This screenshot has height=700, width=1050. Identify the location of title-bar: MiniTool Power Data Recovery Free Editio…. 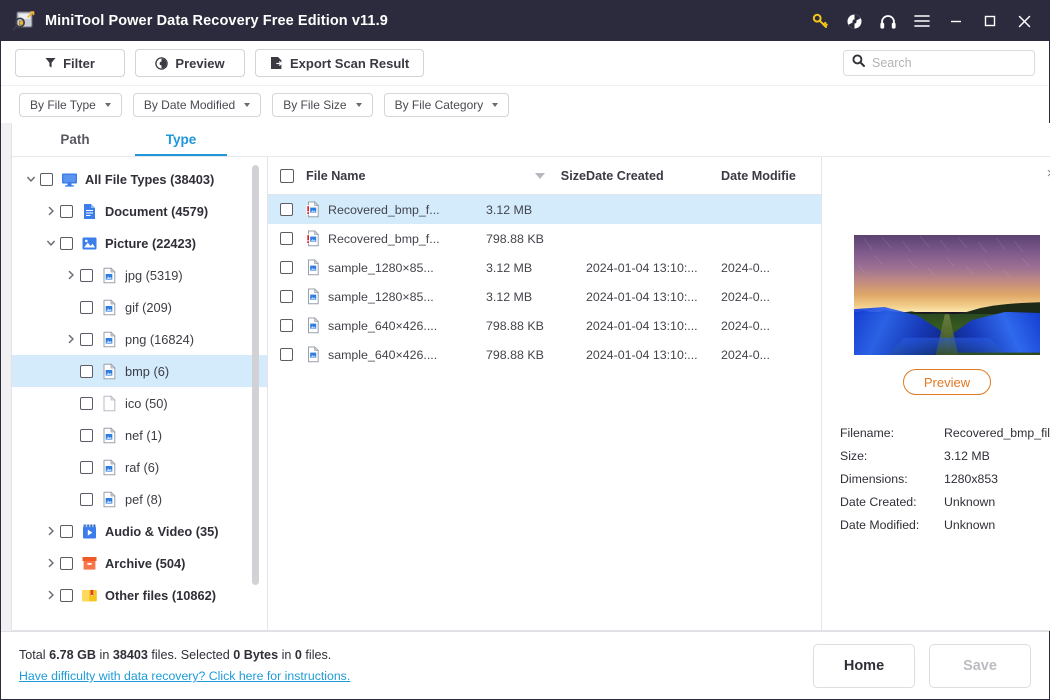
(525, 21).